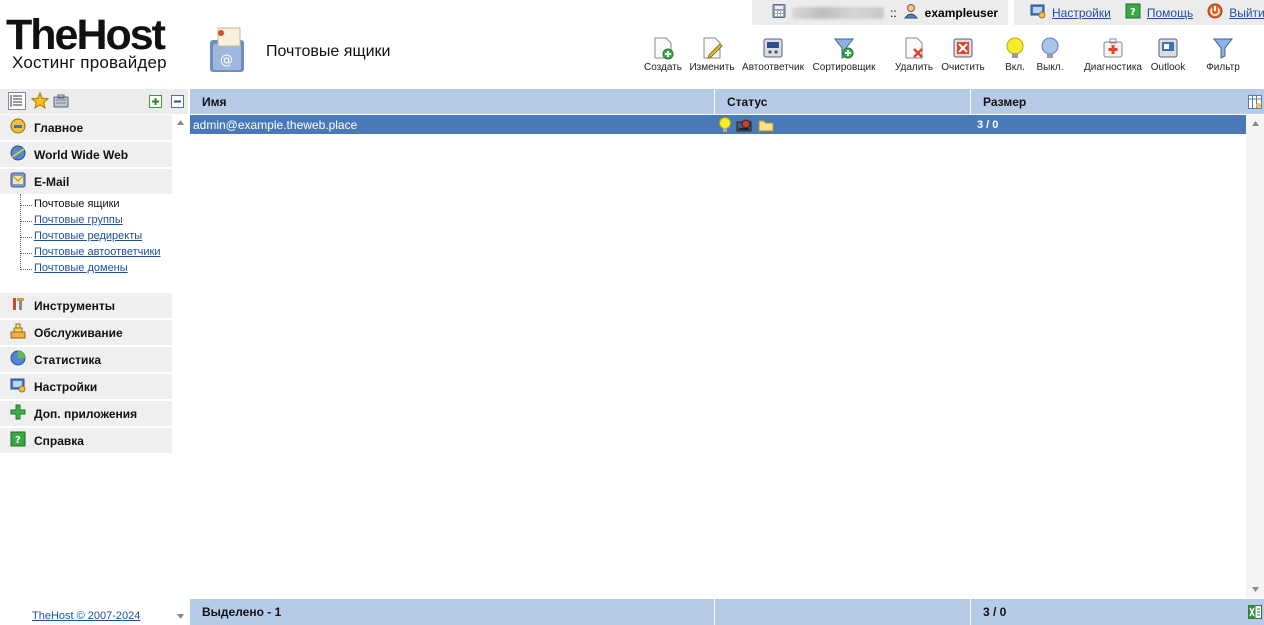  I want to click on table-header: Имя Статус Размер, so click(727, 101).